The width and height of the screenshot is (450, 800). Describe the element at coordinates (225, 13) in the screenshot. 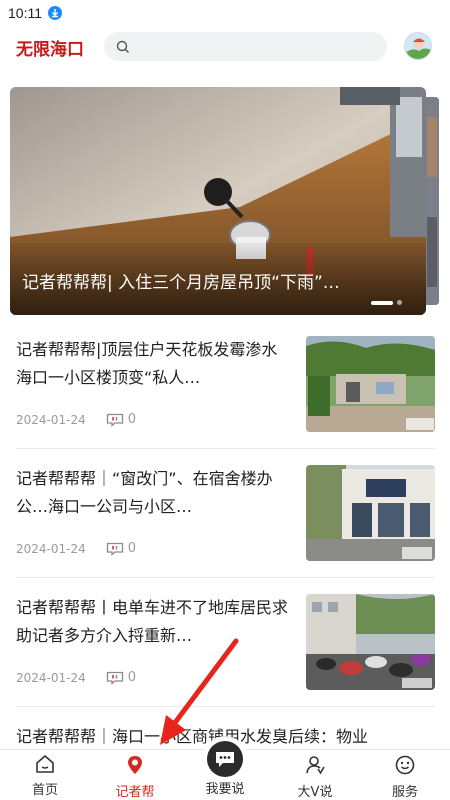

I see `status-bar: 10:11` at that location.